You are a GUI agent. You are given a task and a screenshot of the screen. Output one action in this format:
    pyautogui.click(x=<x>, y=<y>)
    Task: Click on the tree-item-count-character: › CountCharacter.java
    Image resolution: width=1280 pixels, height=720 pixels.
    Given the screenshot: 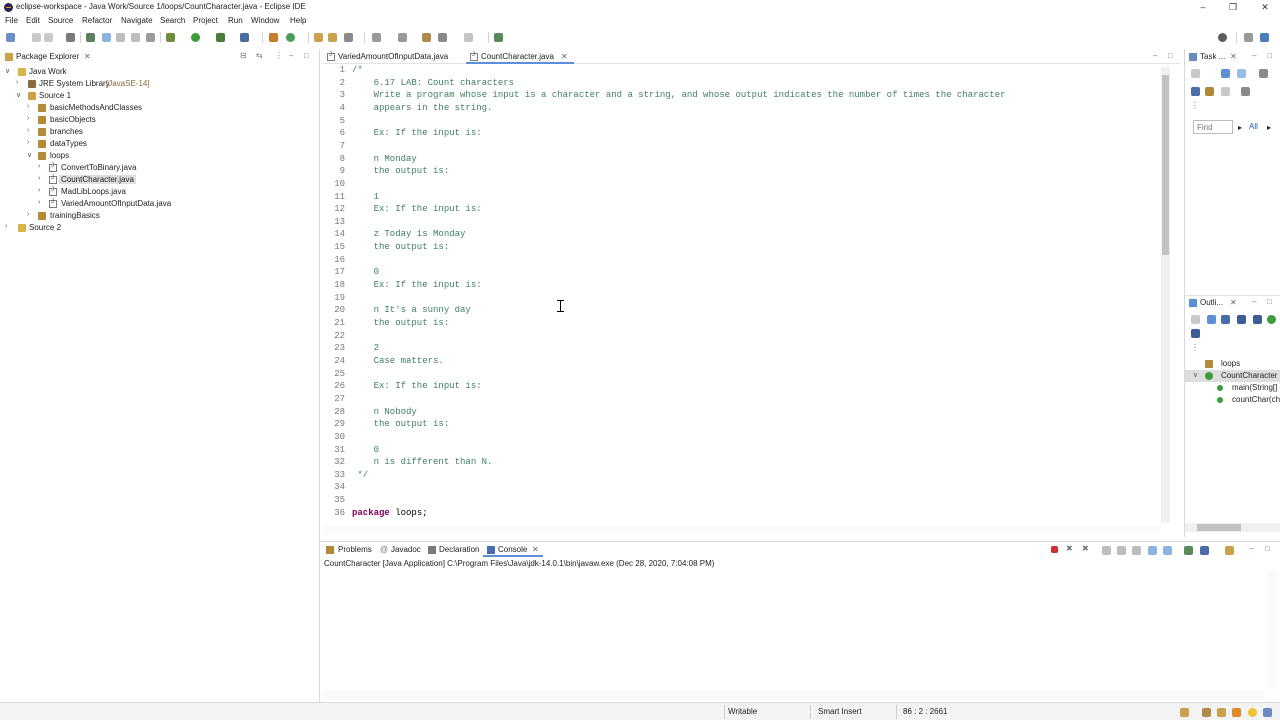 What is the action you would take?
    pyautogui.click(x=159, y=180)
    